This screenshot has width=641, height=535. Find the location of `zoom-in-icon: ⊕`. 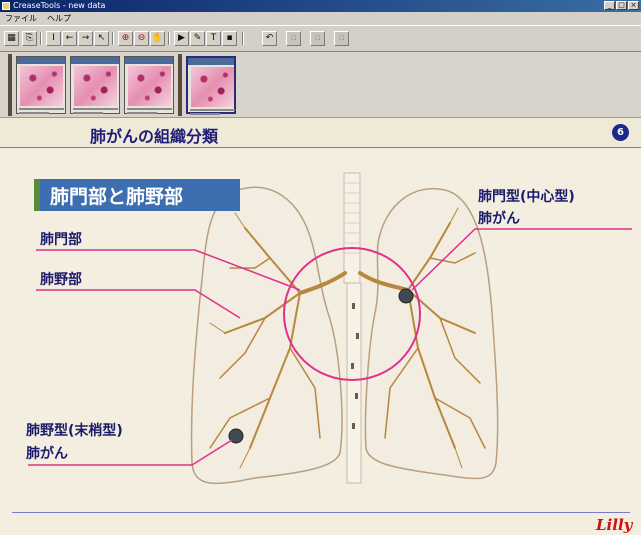

zoom-in-icon: ⊕ is located at coordinates (125, 38).